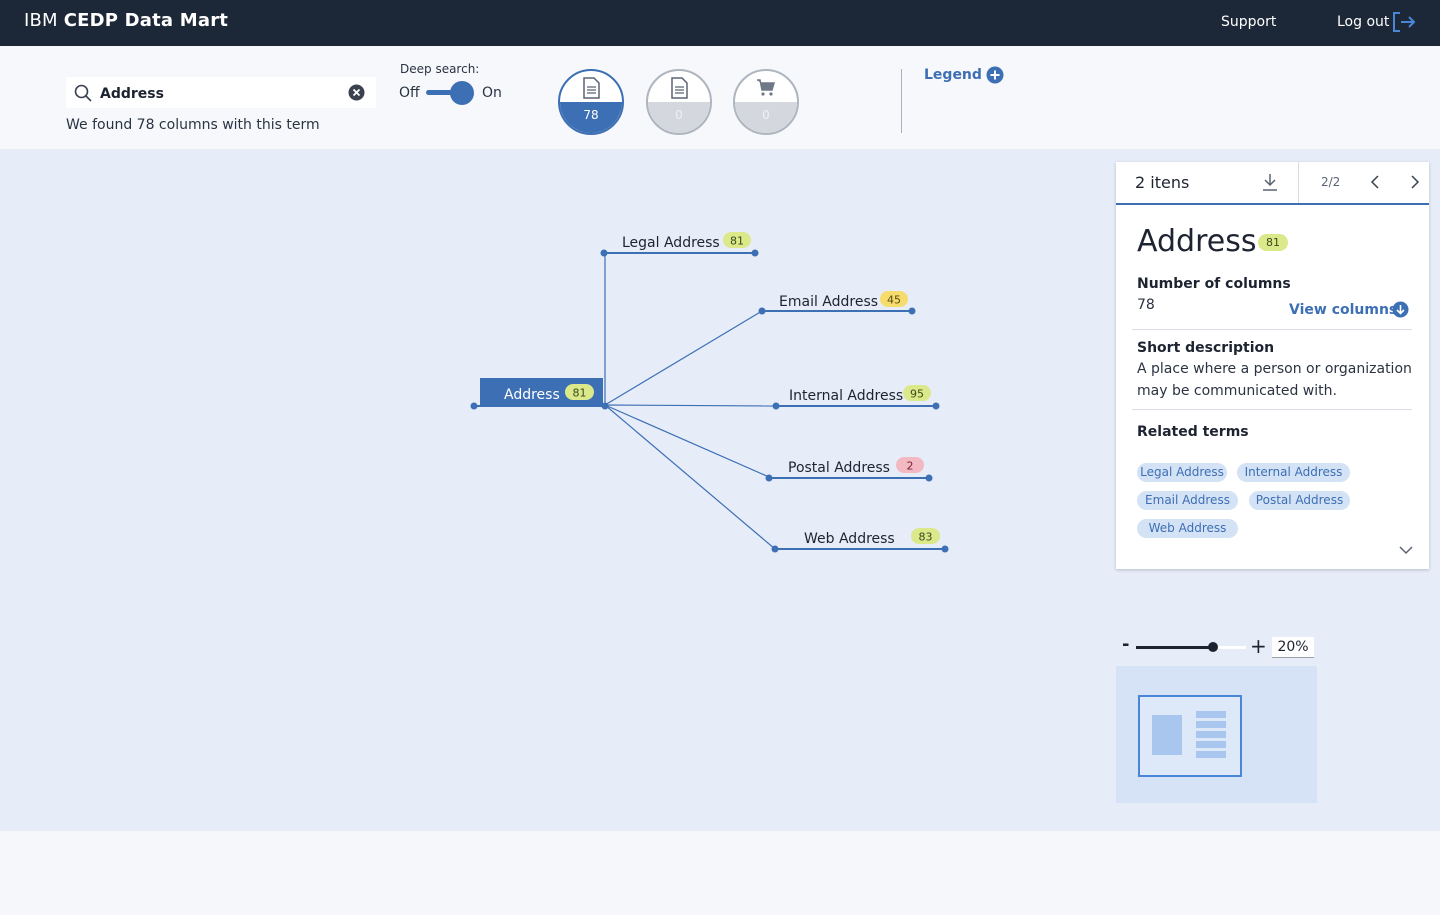  What do you see at coordinates (356, 92) in the screenshot?
I see `clear-search-icon` at bounding box center [356, 92].